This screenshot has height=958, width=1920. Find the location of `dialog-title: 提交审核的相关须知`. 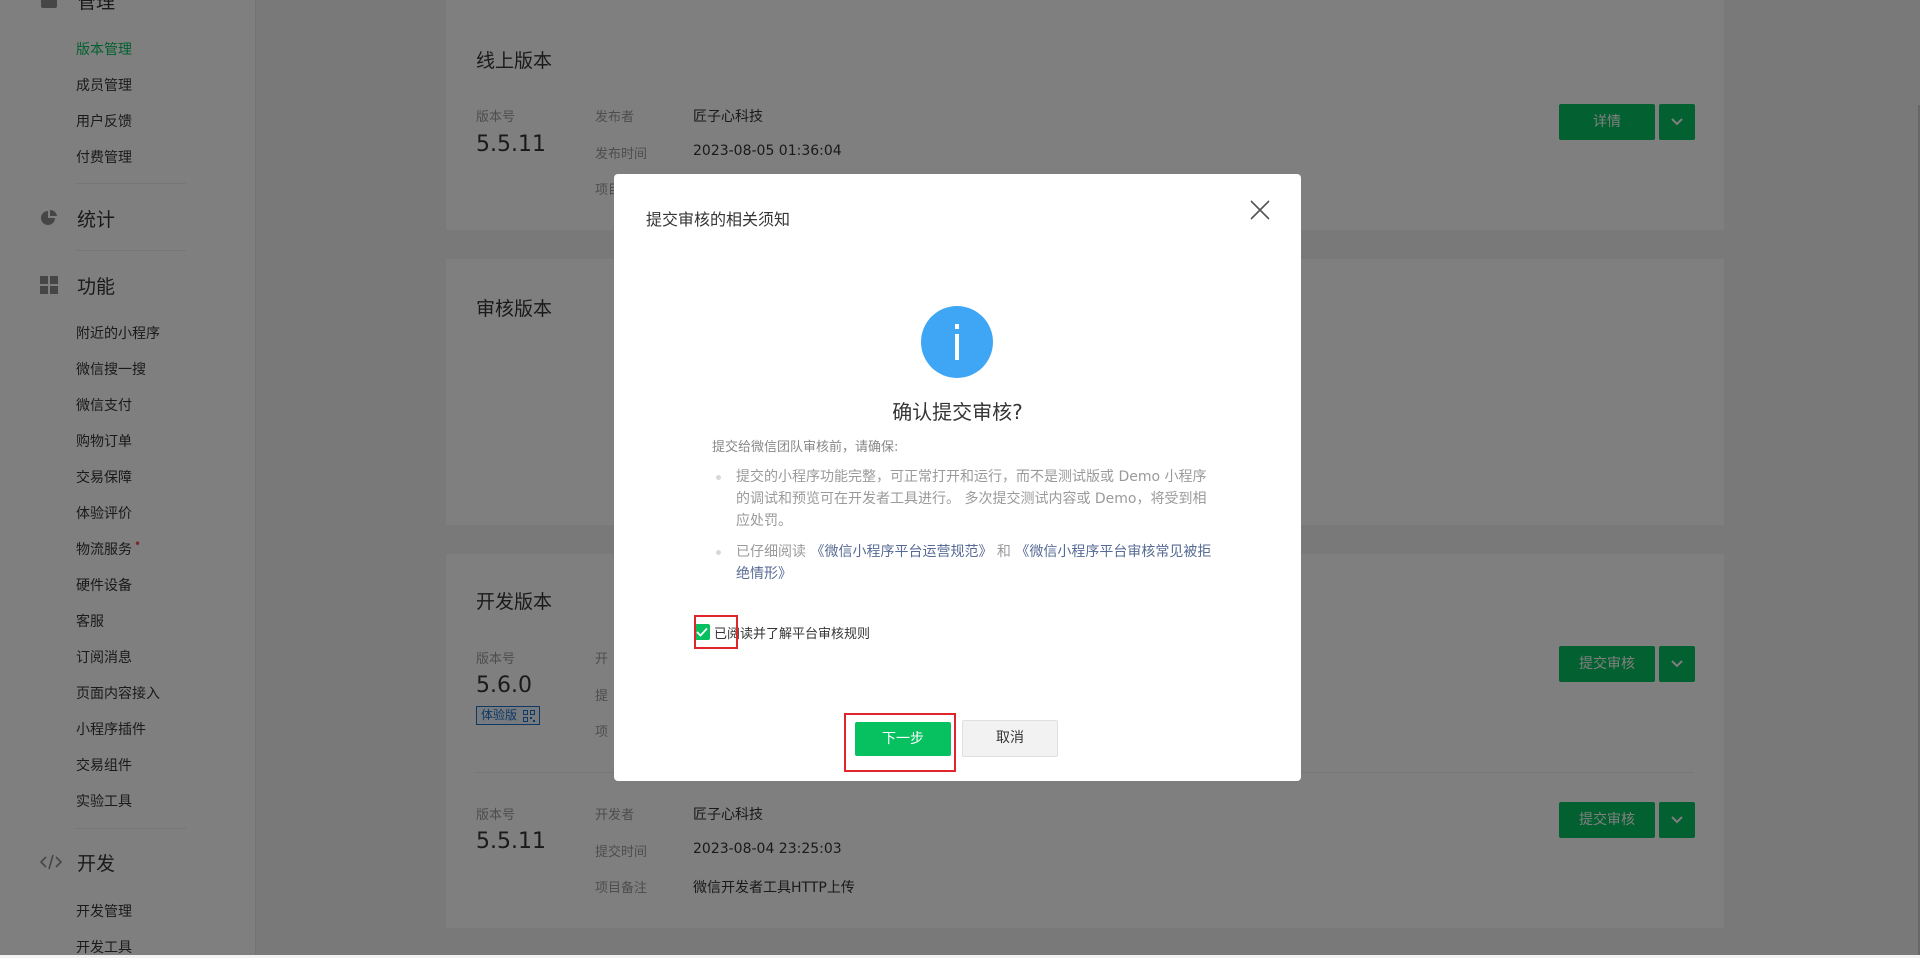

dialog-title: 提交审核的相关须知 is located at coordinates (718, 219).